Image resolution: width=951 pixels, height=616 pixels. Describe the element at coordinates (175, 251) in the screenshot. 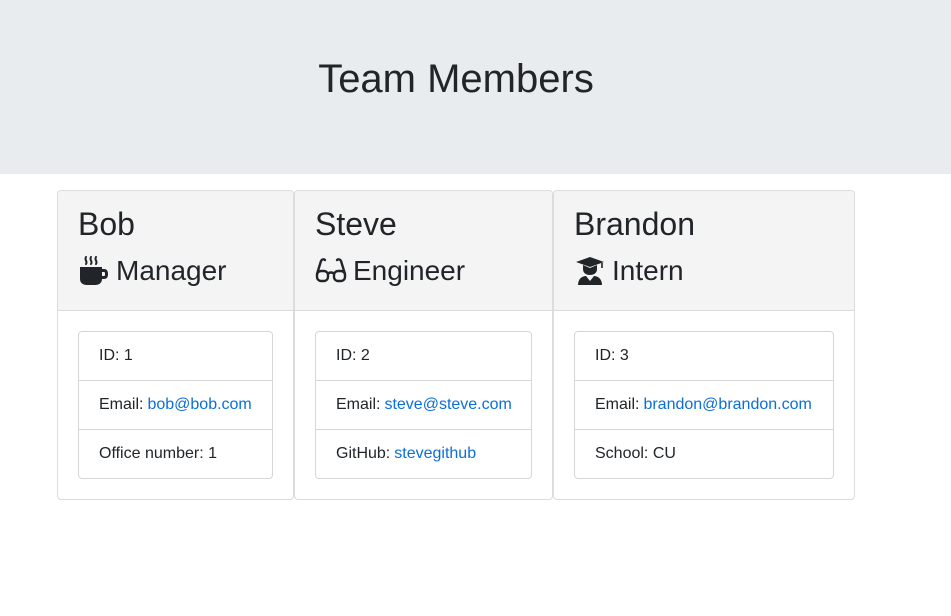

I see `card-header: Bob Manager` at that location.